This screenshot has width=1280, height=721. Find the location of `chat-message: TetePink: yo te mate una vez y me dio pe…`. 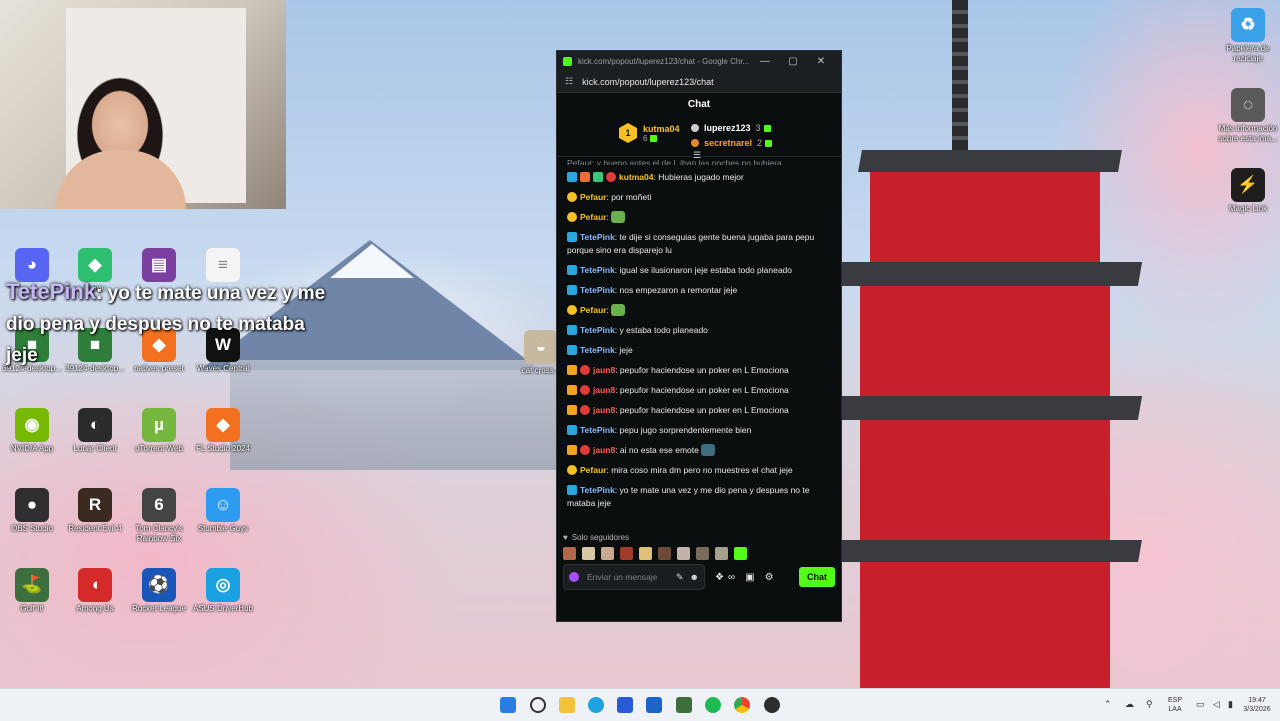

chat-message: TetePink: yo te mate una vez y me dio pe… is located at coordinates (700, 497).